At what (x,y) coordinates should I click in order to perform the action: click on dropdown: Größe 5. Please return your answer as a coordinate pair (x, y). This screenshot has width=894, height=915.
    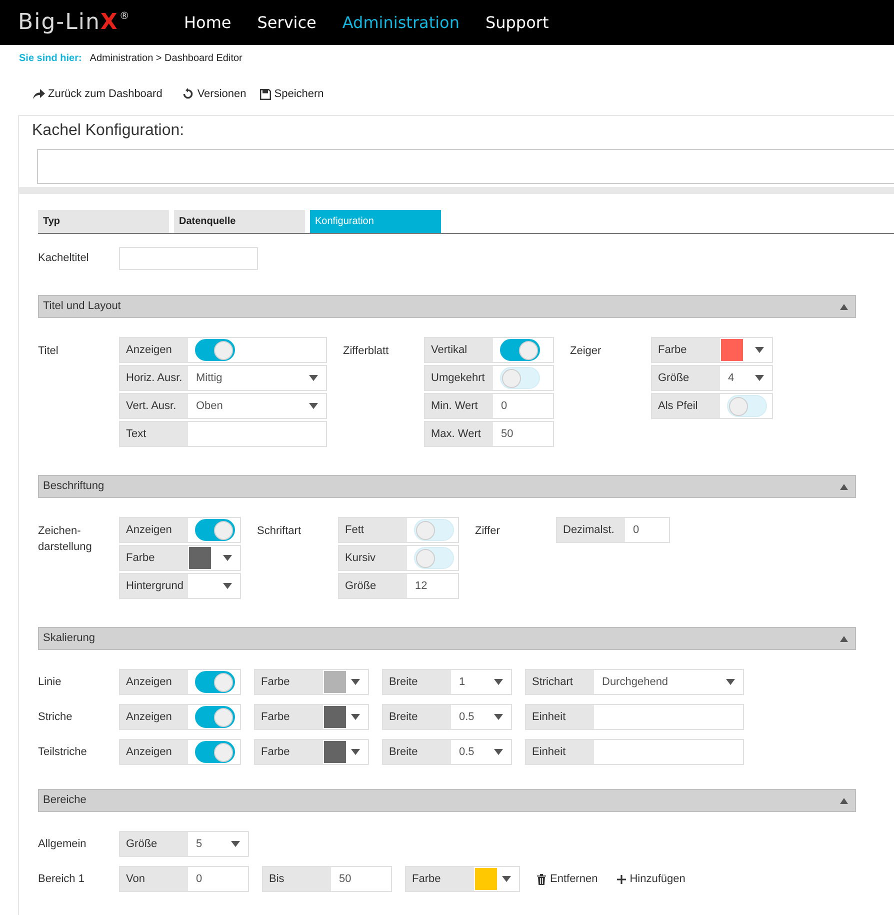
    Looking at the image, I should click on (184, 844).